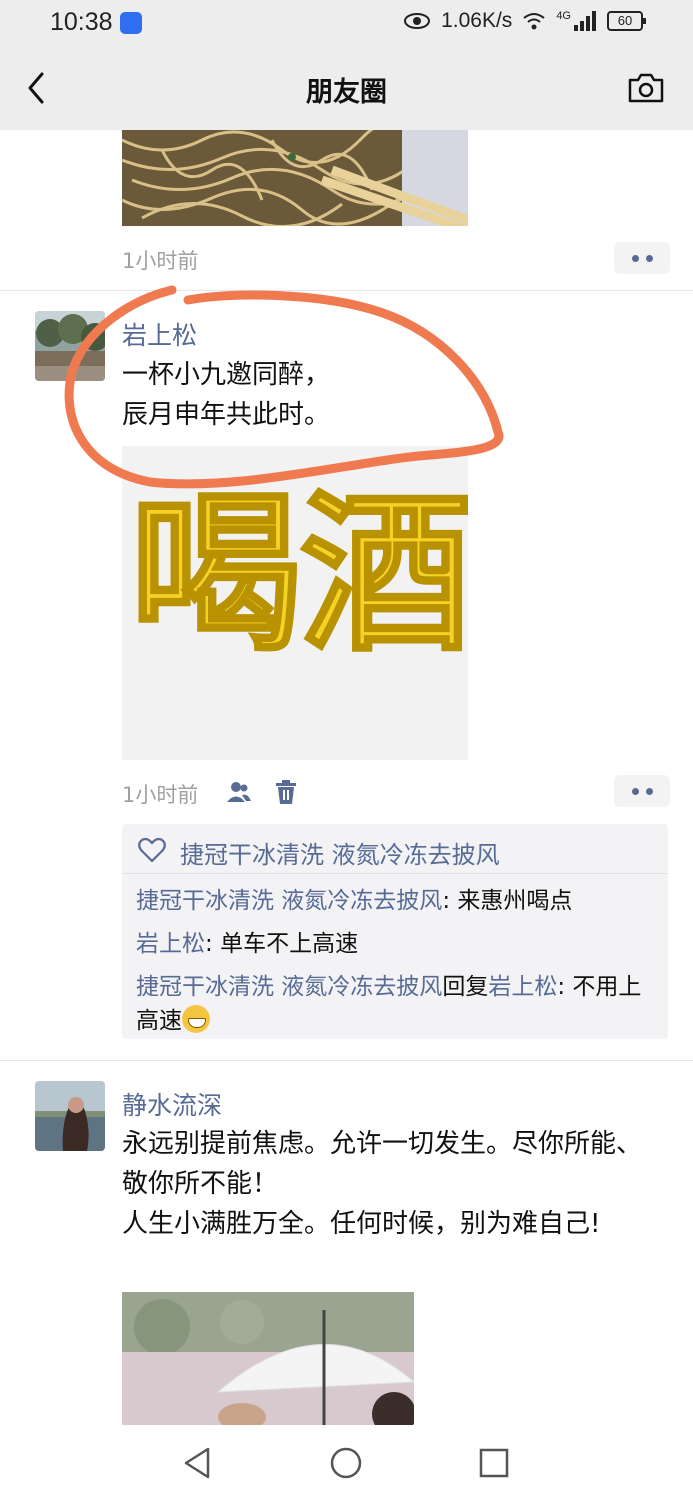 This screenshot has height=1500, width=693. Describe the element at coordinates (646, 88) in the screenshot. I see `camera-icon` at that location.